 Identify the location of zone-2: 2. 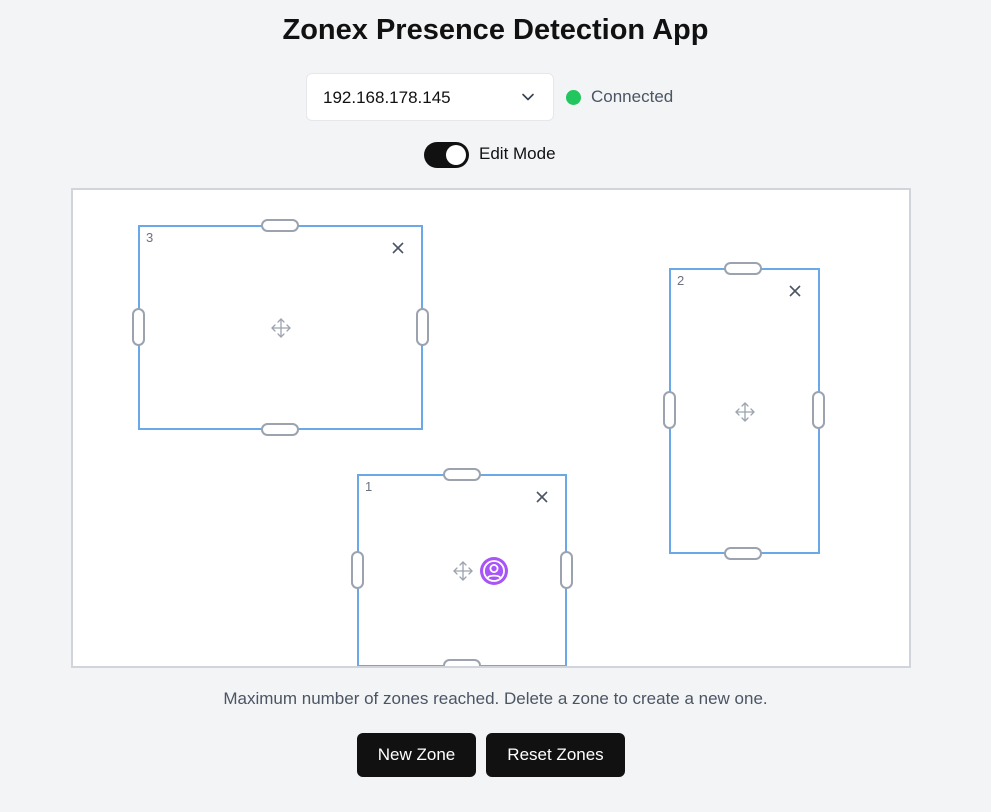
(744, 411).